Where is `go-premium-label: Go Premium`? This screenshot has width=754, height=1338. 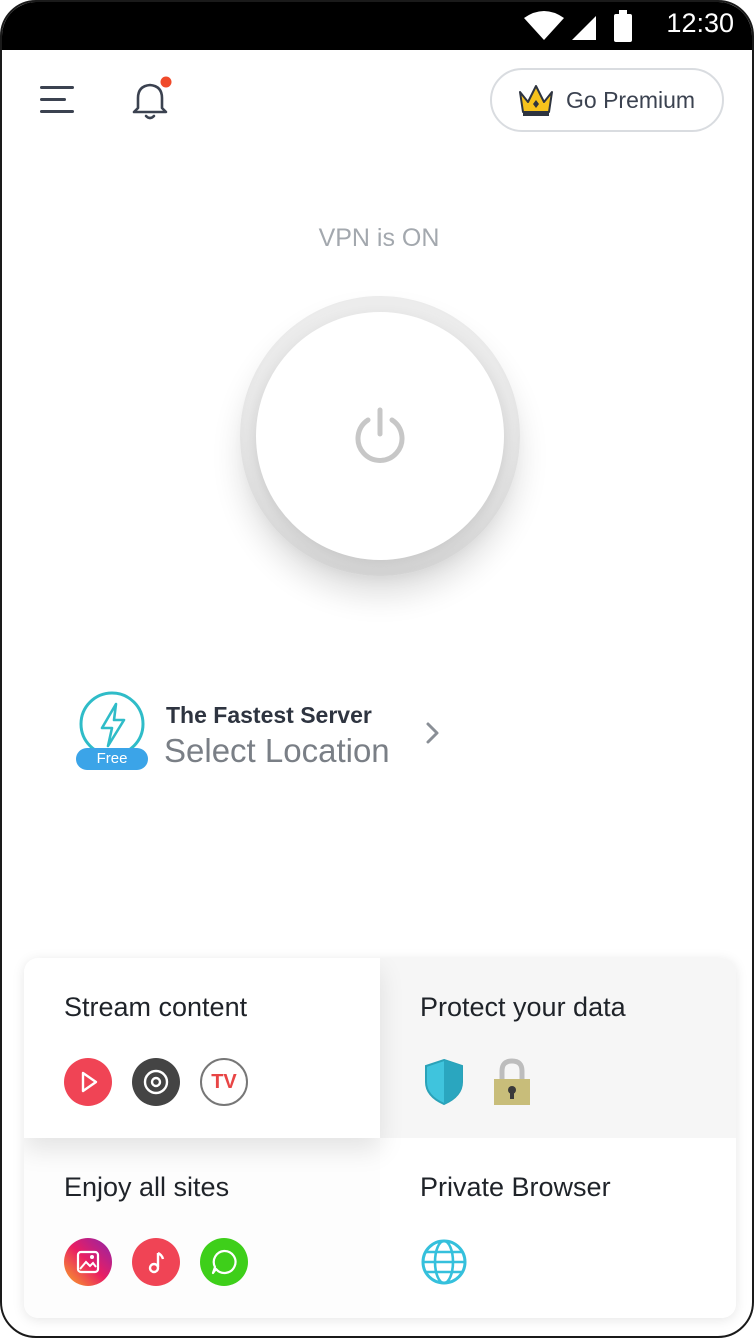 go-premium-label: Go Premium is located at coordinates (631, 99).